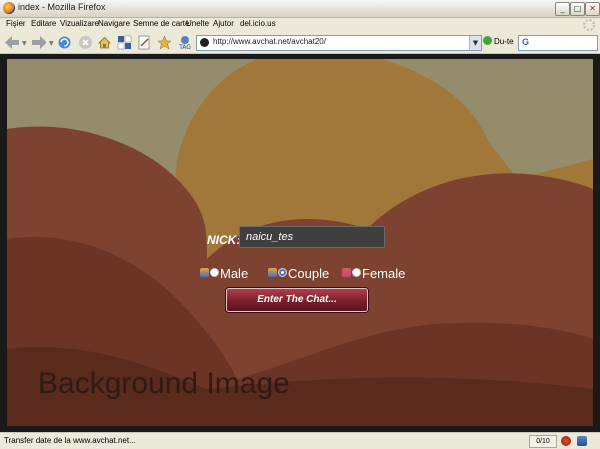  Describe the element at coordinates (43, 23) in the screenshot. I see `menu-edit: Editare` at that location.